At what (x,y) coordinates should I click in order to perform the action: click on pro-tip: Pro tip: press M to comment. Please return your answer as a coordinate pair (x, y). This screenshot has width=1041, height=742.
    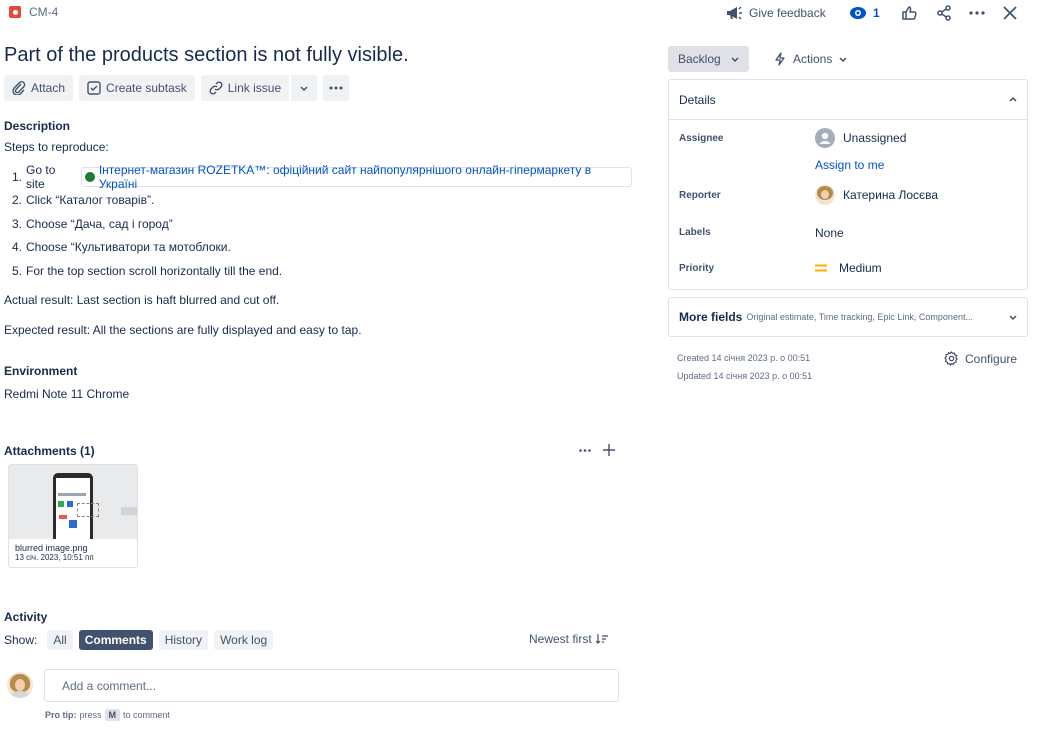
    Looking at the image, I should click on (107, 715).